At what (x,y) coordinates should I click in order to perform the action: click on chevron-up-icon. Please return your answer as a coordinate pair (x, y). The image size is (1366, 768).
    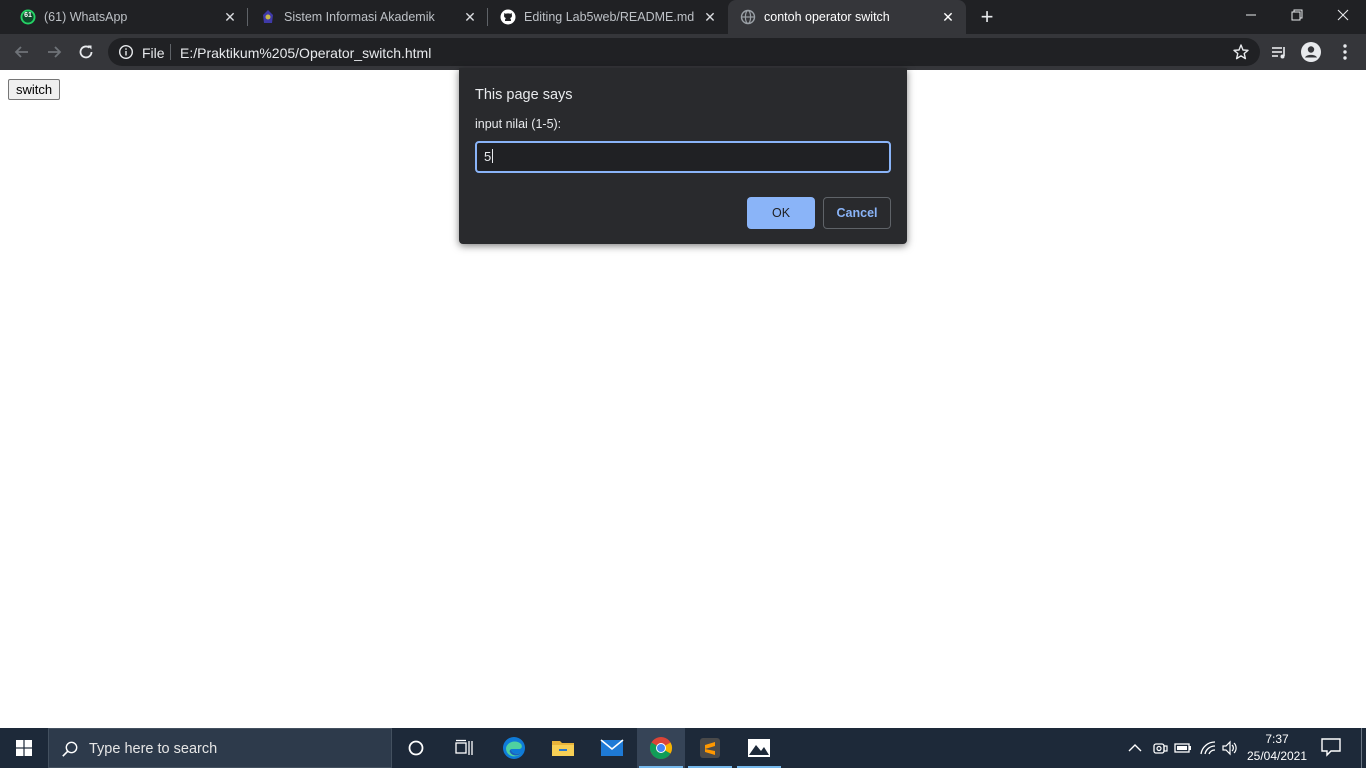
    Looking at the image, I should click on (1135, 748).